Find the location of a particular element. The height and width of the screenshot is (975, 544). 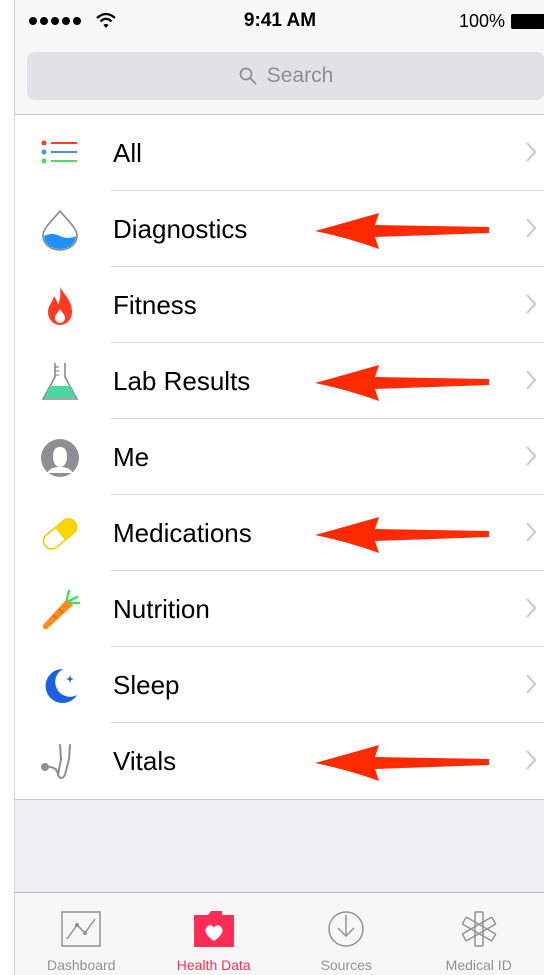

list-item-lab-results: Lab Results is located at coordinates (279, 381).